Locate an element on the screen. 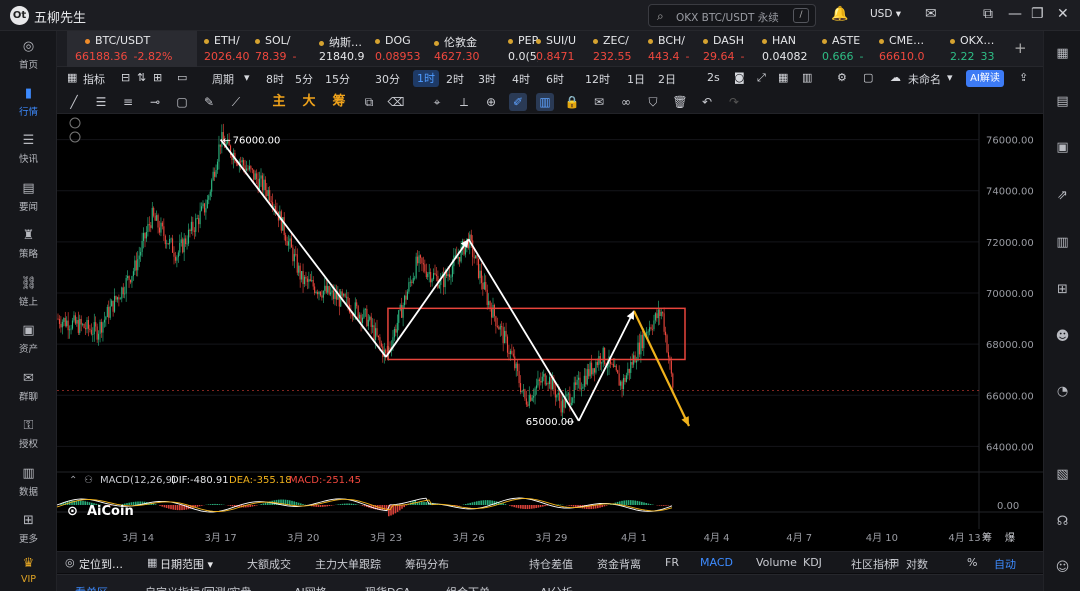 The width and height of the screenshot is (1080, 591). mail-icon: ✉ is located at coordinates (931, 14).